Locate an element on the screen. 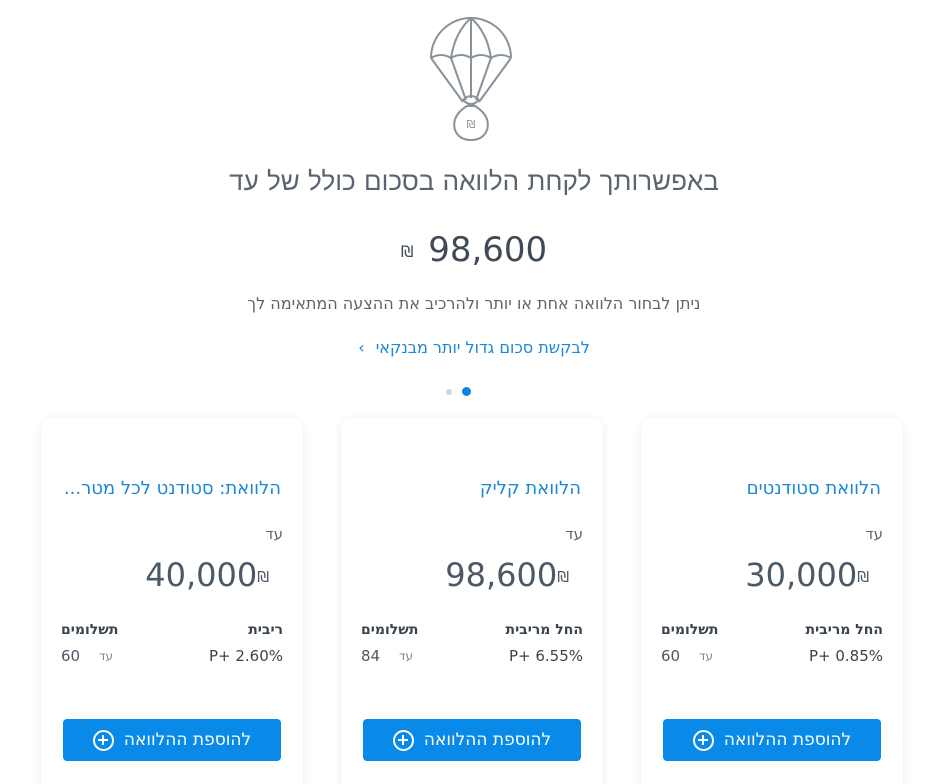  total-amount: 98,600 ₪ is located at coordinates (474, 250).